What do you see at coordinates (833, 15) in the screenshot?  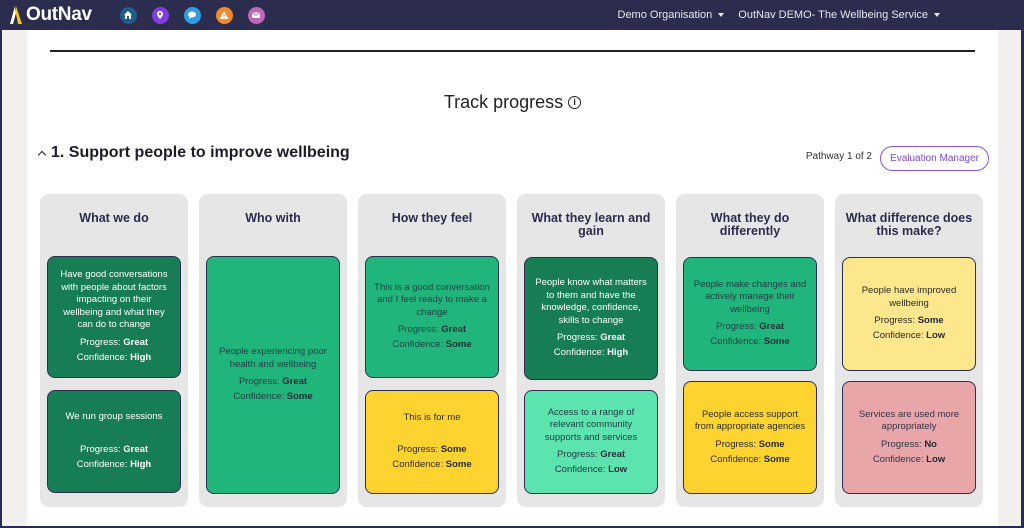 I see `service-dropdown-label: OutNav DEMO- The Wellbeing Service` at bounding box center [833, 15].